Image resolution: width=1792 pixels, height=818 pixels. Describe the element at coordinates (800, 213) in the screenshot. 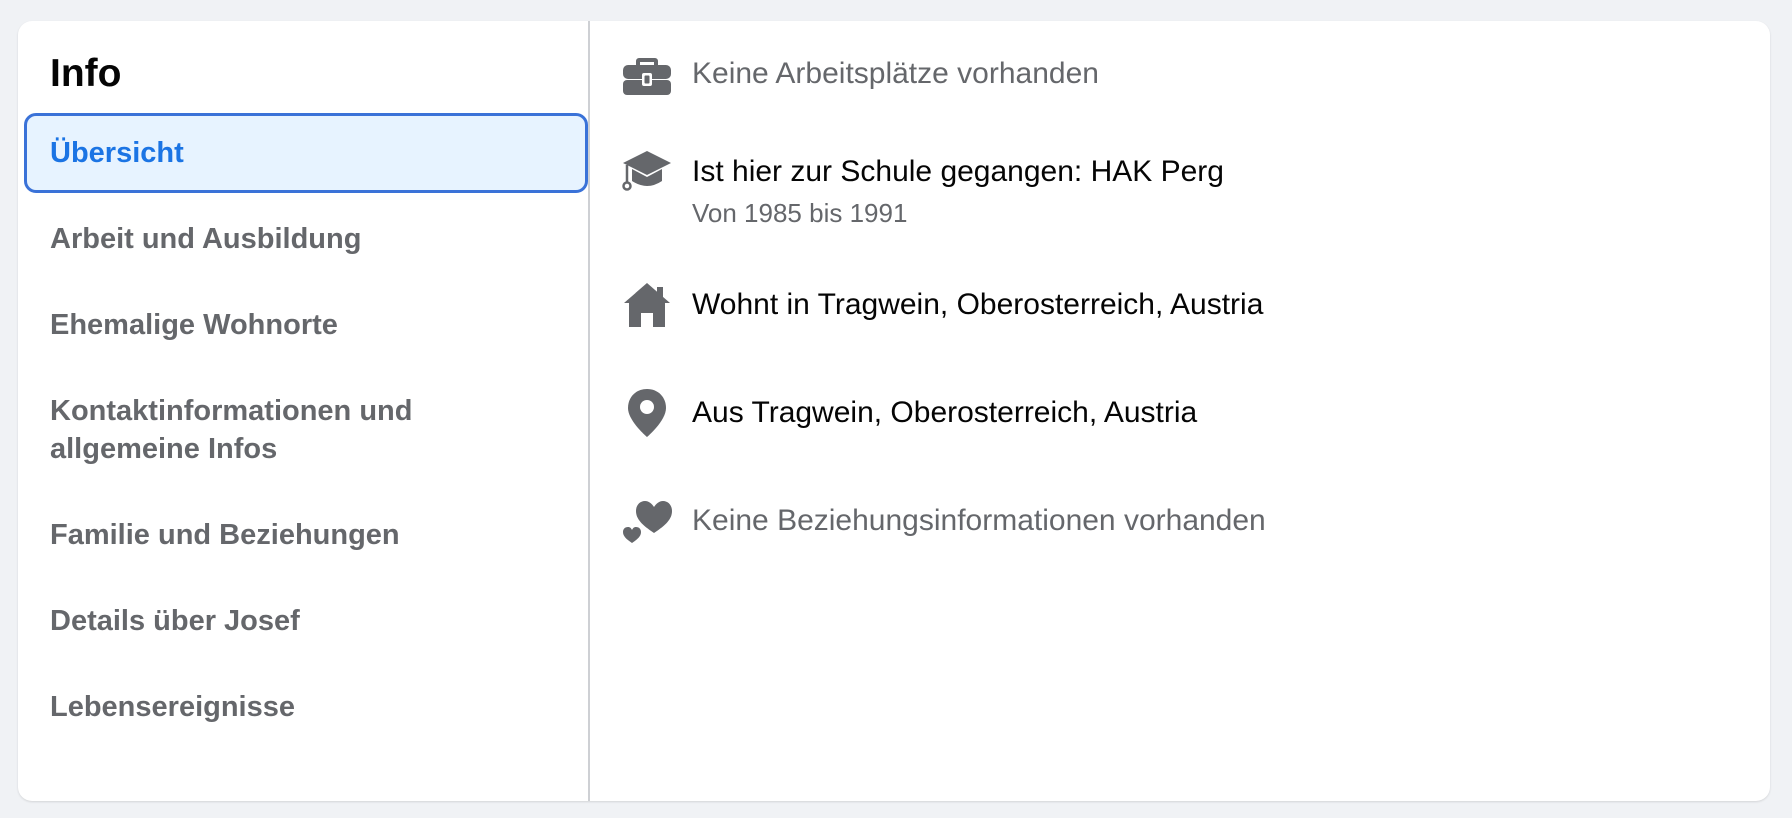

I see `education-dates: Von 1985 bis 1991` at that location.